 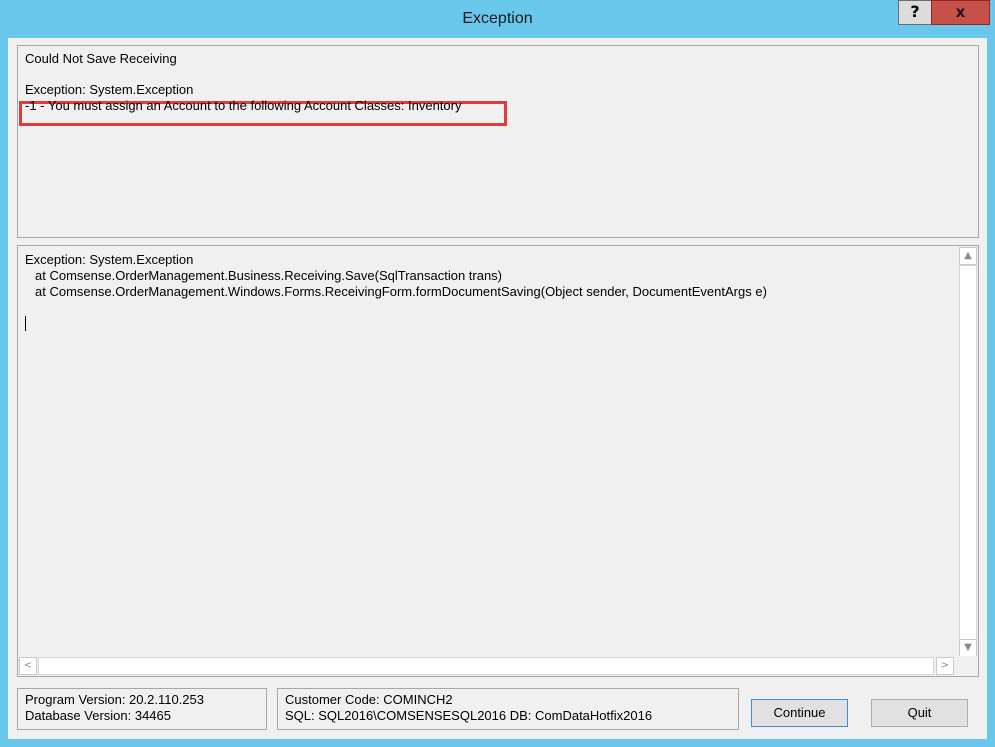 I want to click on scroll-down-icon: ▼, so click(x=968, y=648).